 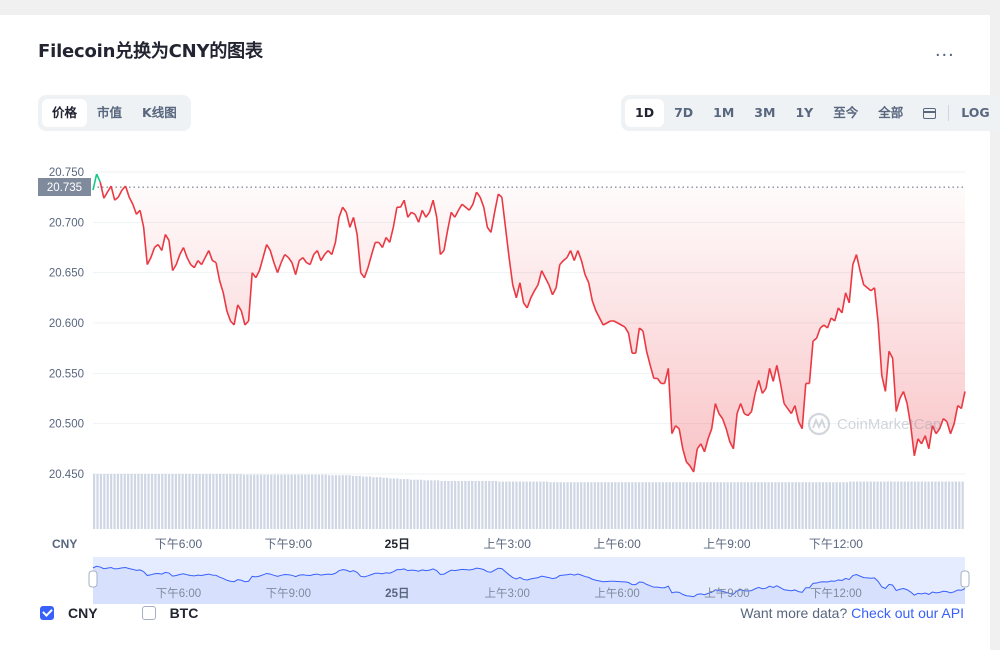 I want to click on navigator-tick-label: 下午12:00, so click(x=836, y=593).